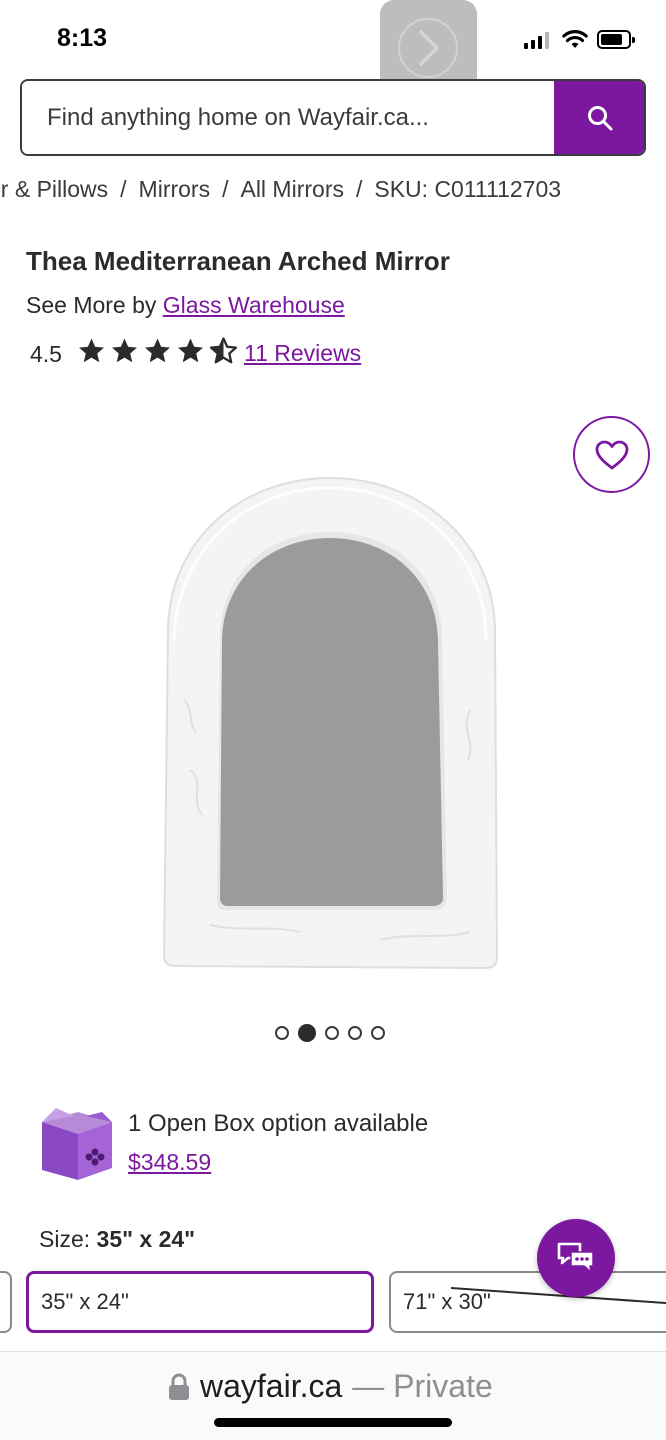  What do you see at coordinates (447, 1301) in the screenshot?
I see `size-option-label: 71" x 30"` at bounding box center [447, 1301].